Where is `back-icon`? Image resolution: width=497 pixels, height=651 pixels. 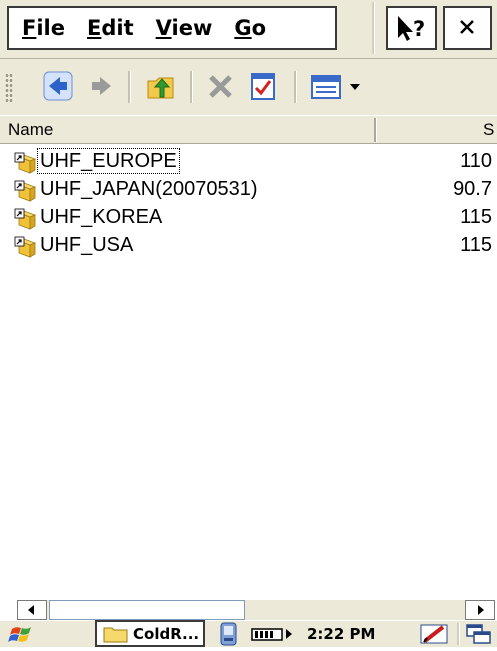 back-icon is located at coordinates (58, 86).